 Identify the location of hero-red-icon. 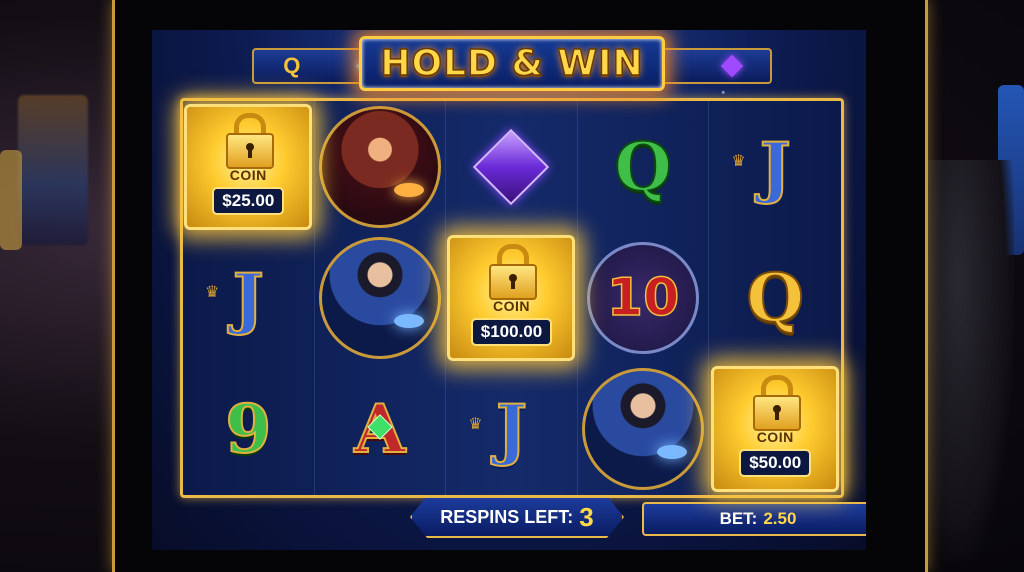
(379, 166).